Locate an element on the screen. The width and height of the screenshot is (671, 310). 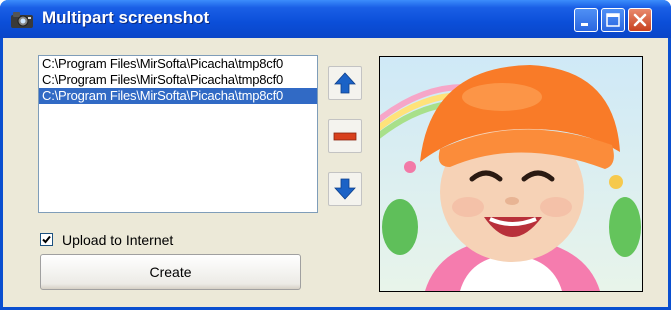
minimize-icon is located at coordinates (584, 24).